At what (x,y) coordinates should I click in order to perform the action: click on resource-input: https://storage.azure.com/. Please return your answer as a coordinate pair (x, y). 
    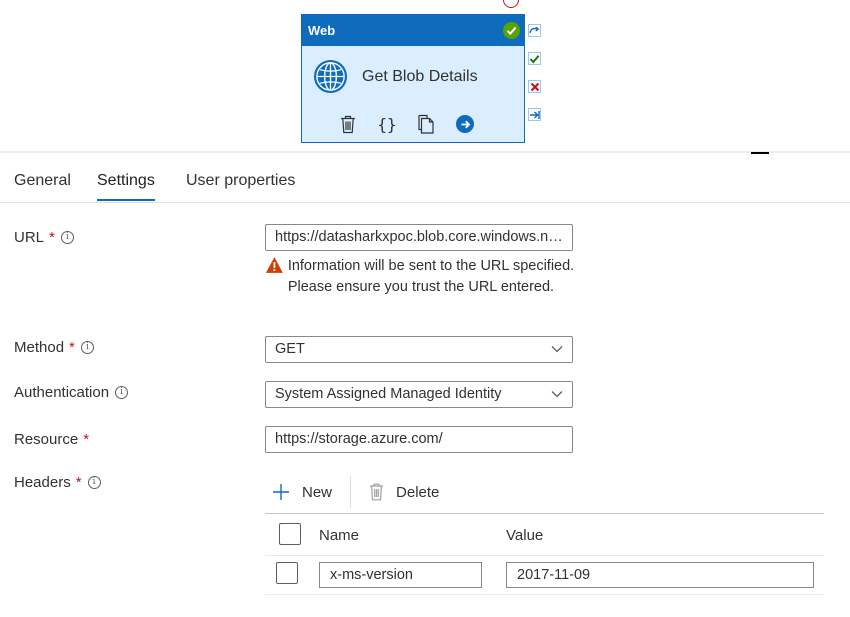
    Looking at the image, I should click on (419, 439).